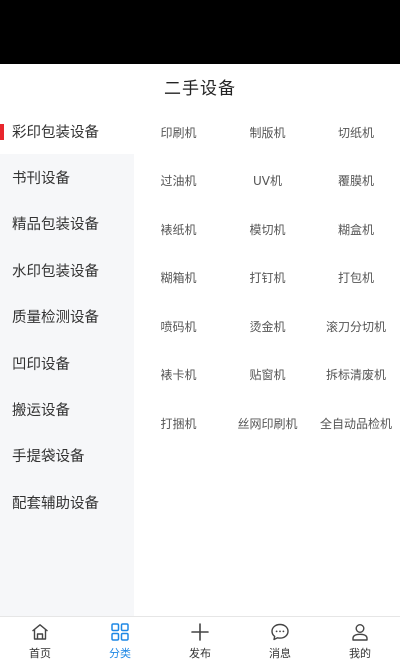  Describe the element at coordinates (267, 326) in the screenshot. I see `subcategory-item: 烫金机` at that location.